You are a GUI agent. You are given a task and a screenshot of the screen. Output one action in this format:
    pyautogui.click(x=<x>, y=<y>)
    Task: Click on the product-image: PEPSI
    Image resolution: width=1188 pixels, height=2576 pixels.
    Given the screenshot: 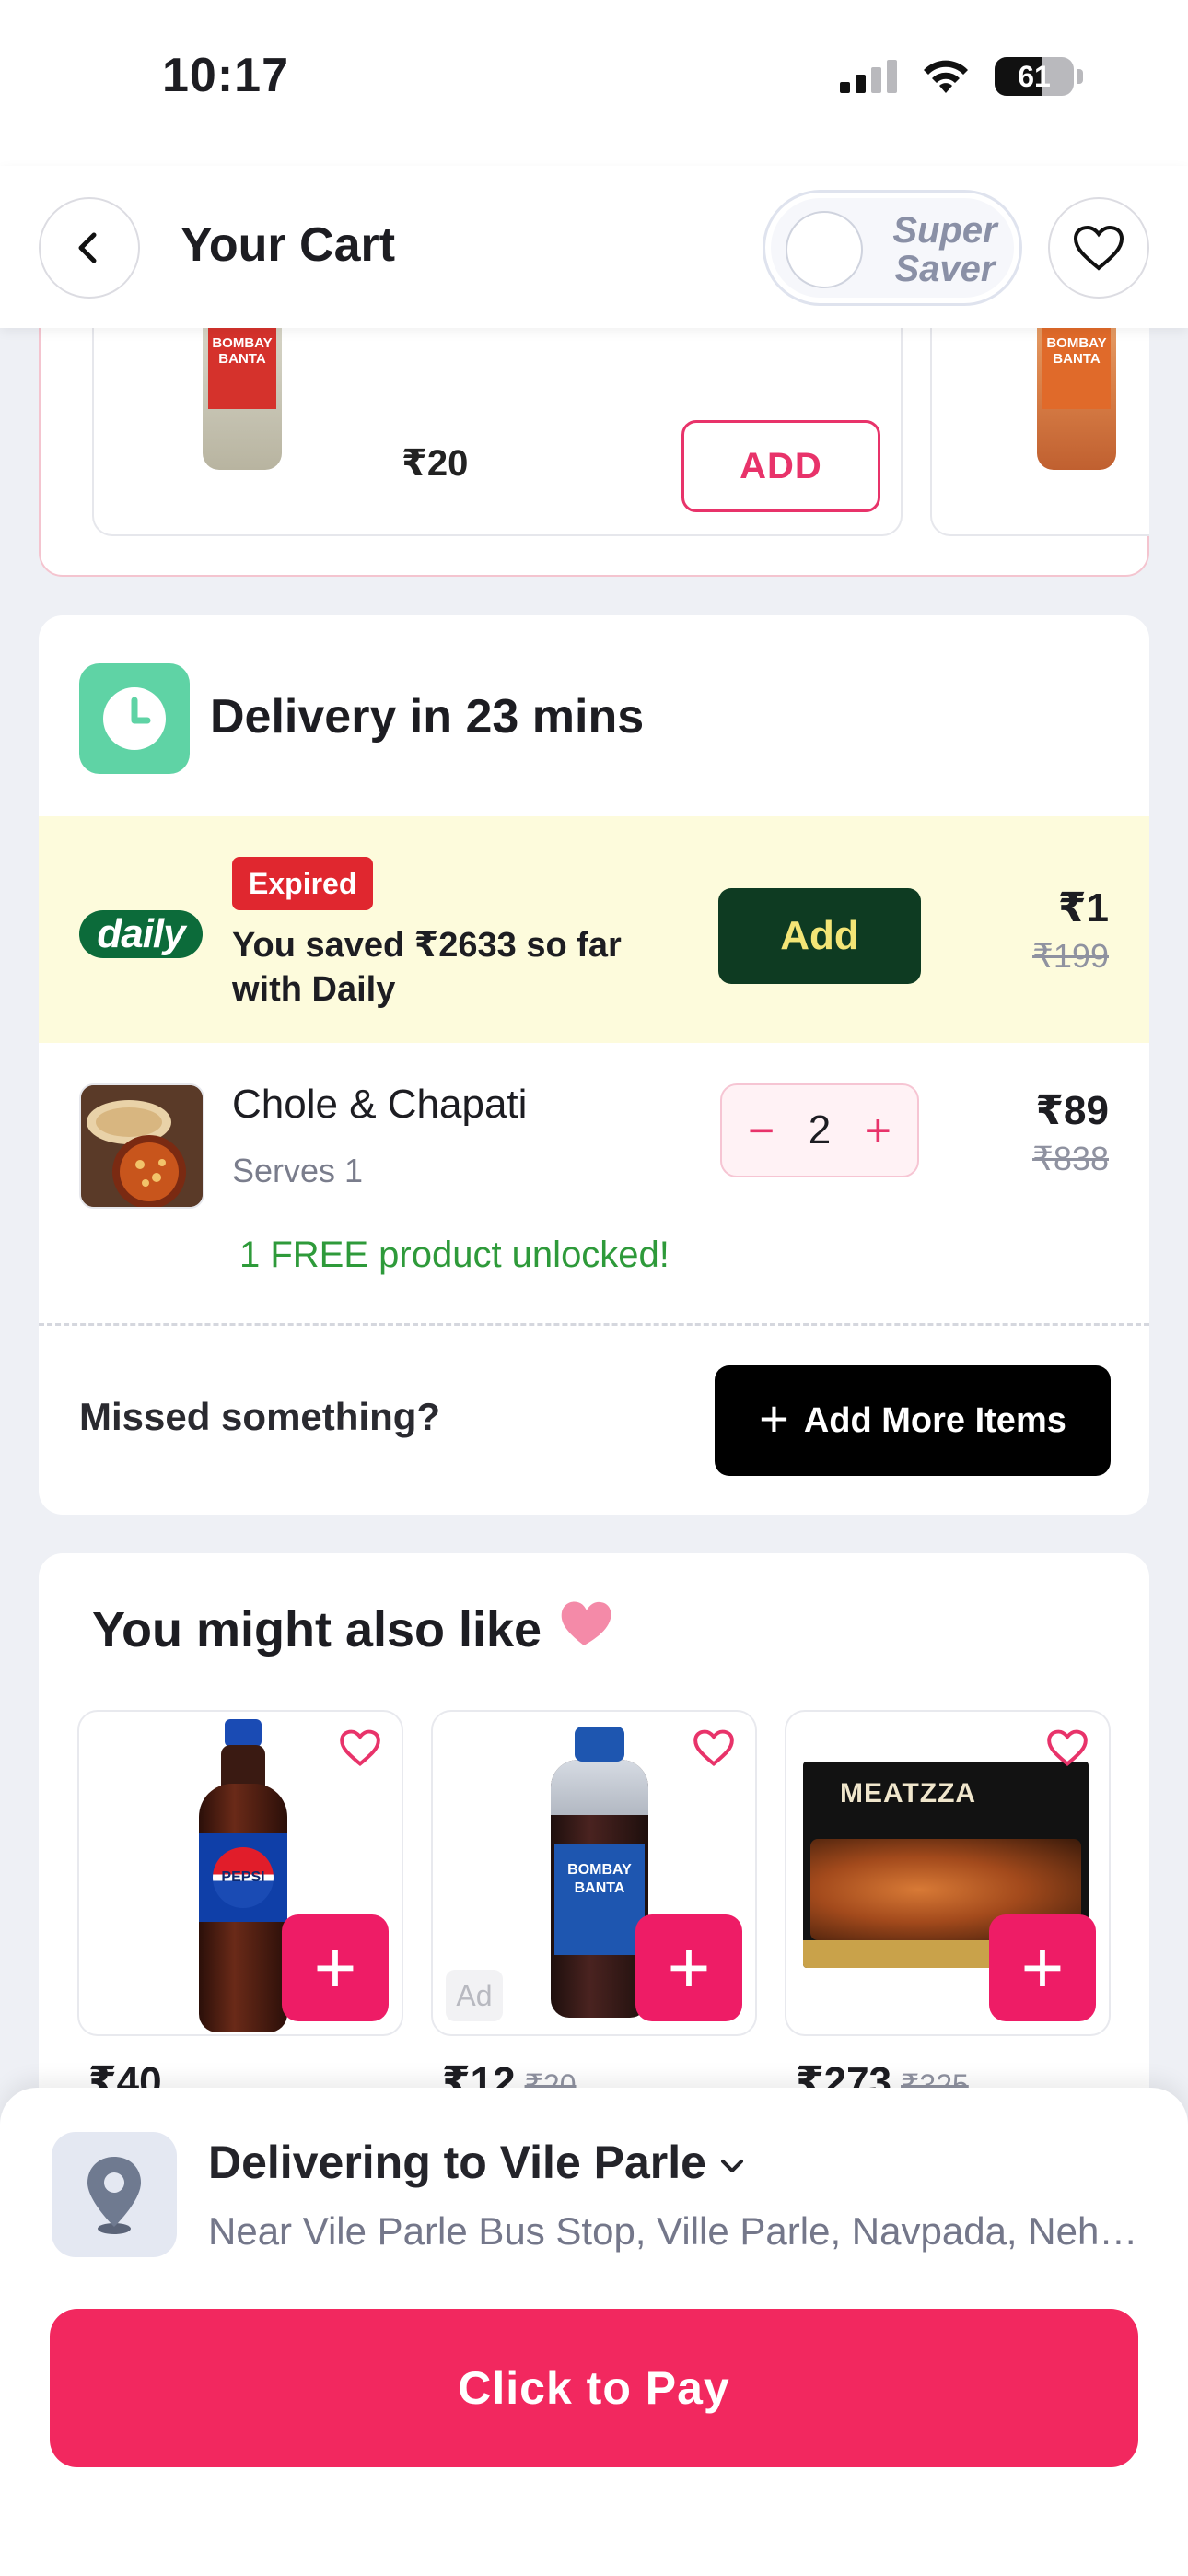 What is the action you would take?
    pyautogui.click(x=243, y=1875)
    